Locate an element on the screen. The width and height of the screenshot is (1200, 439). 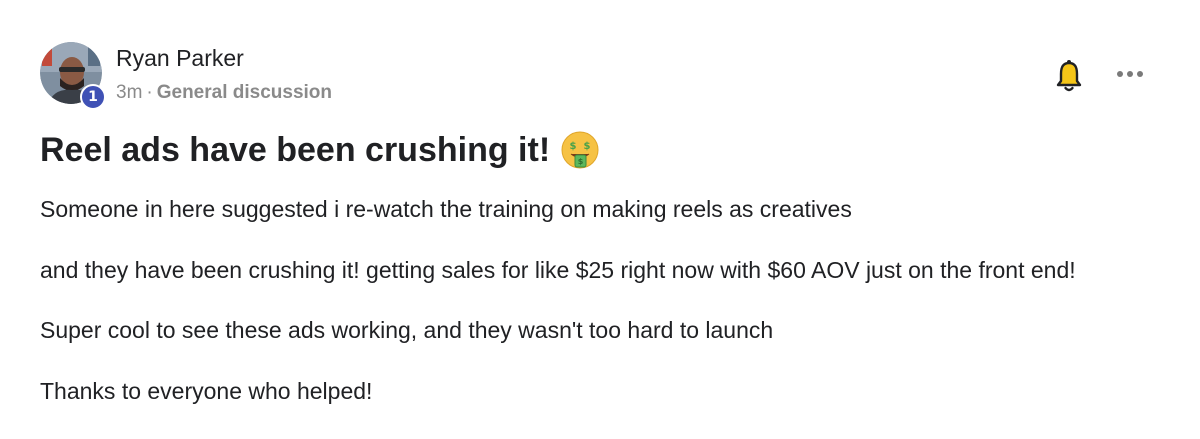
post-paragraph: Thanks to everyone who helped! is located at coordinates (206, 391).